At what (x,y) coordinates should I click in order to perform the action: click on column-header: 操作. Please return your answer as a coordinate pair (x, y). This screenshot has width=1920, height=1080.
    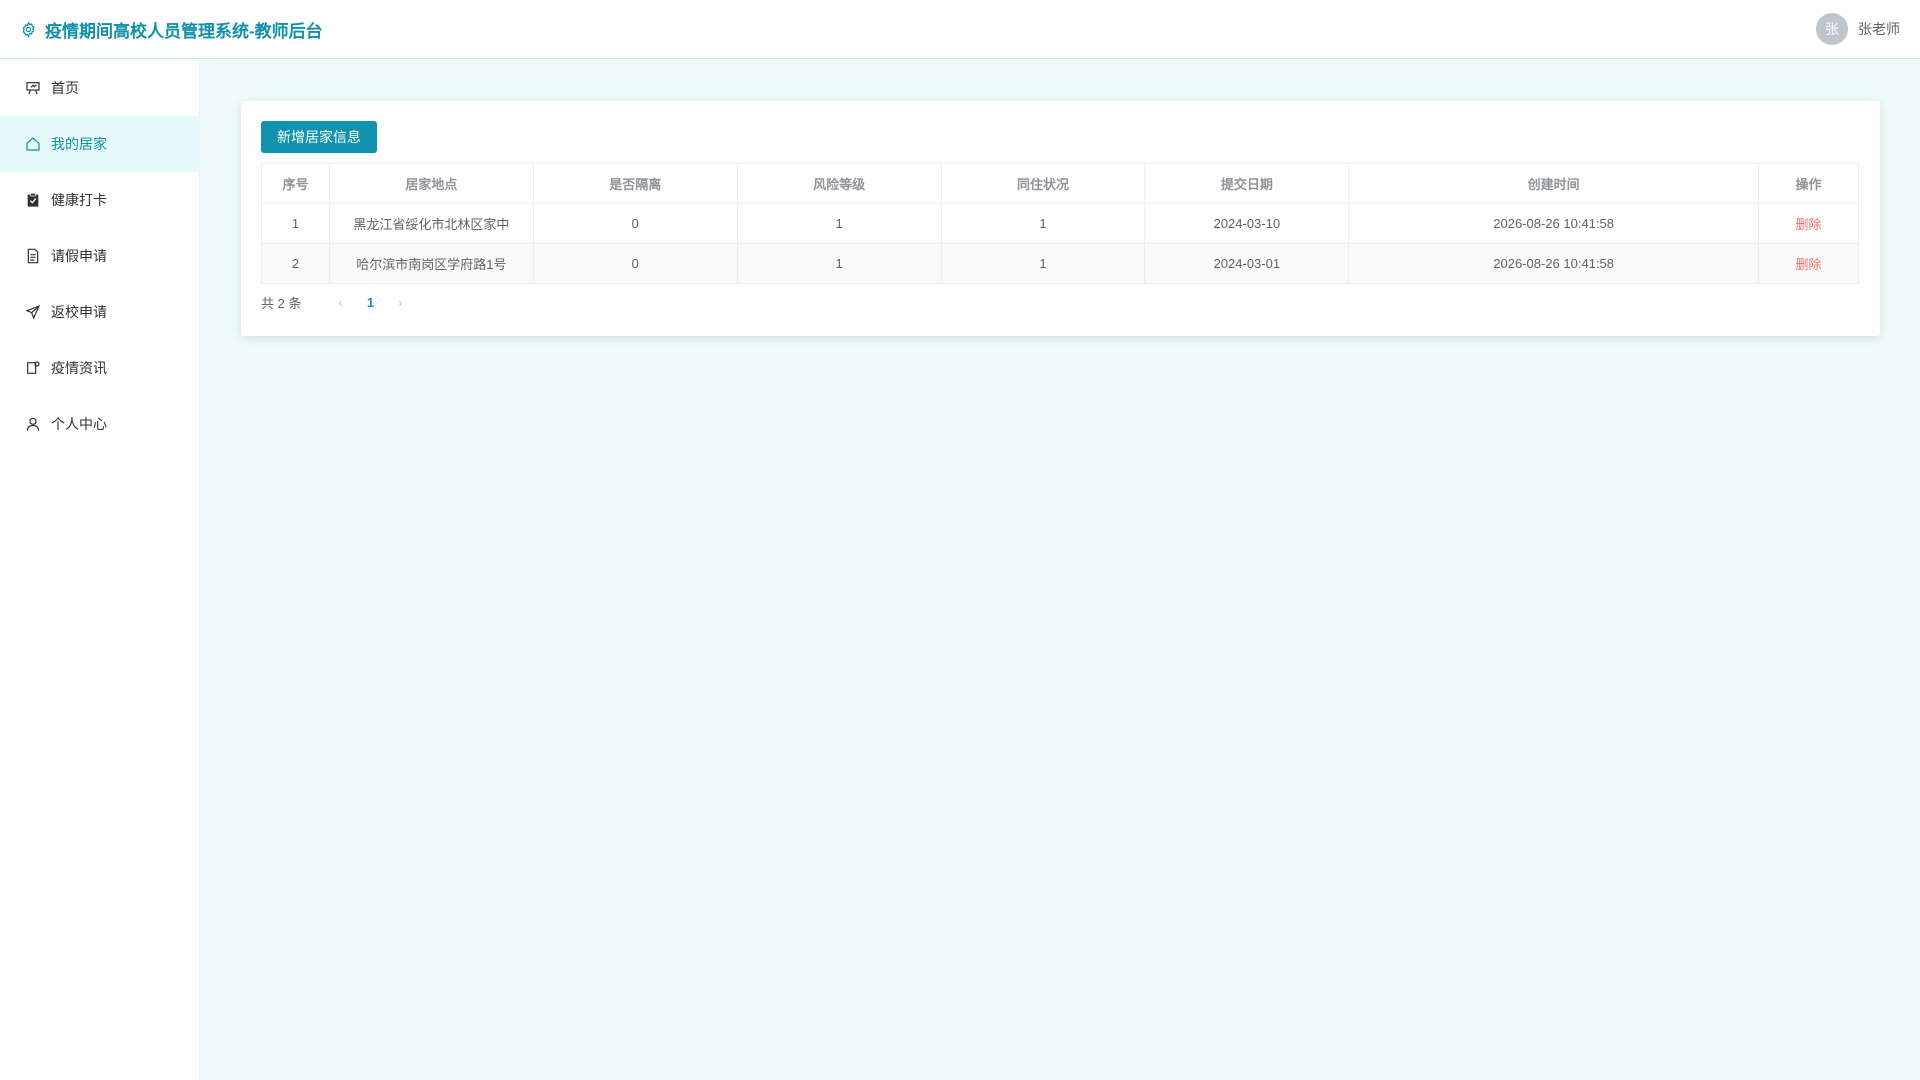
    Looking at the image, I should click on (1808, 183).